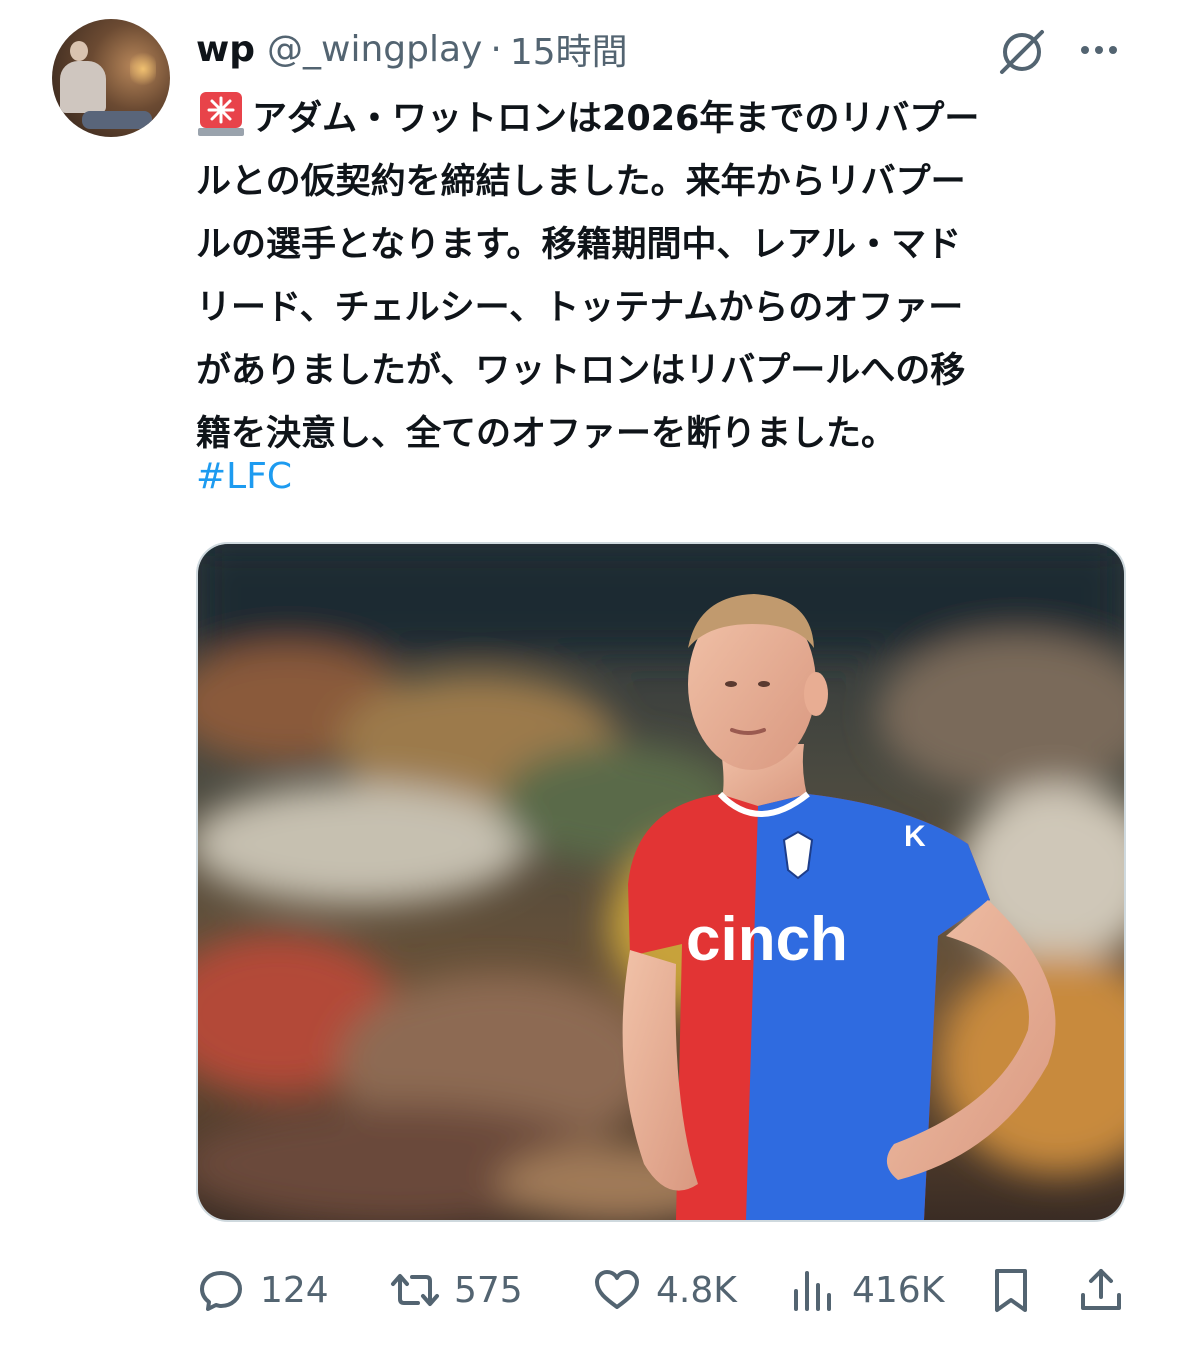  What do you see at coordinates (79, 51) in the screenshot?
I see `avatar-figure-head` at bounding box center [79, 51].